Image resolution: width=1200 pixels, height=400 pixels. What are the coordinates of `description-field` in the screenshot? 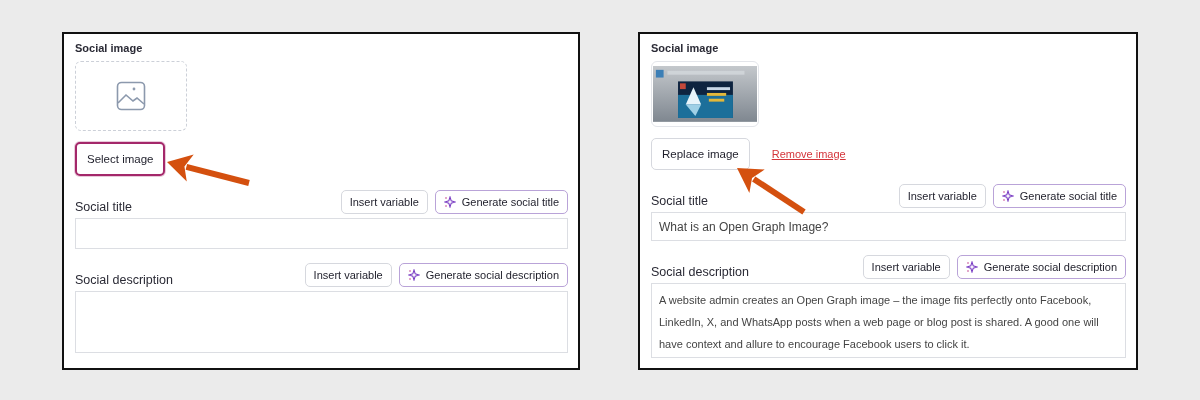 It's located at (321, 322).